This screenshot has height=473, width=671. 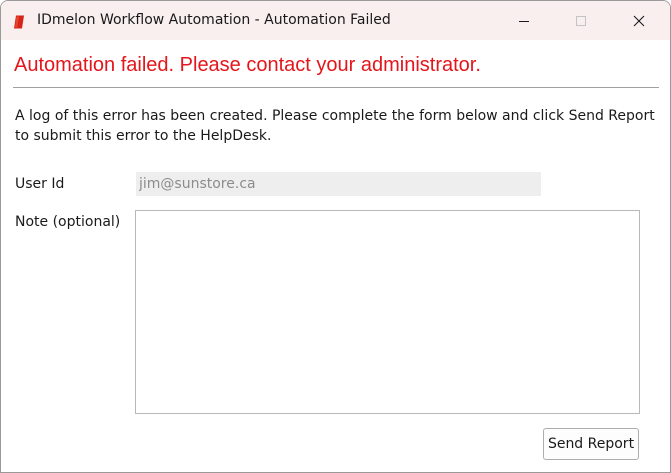 What do you see at coordinates (40, 184) in the screenshot?
I see `user-id-label: User Id` at bounding box center [40, 184].